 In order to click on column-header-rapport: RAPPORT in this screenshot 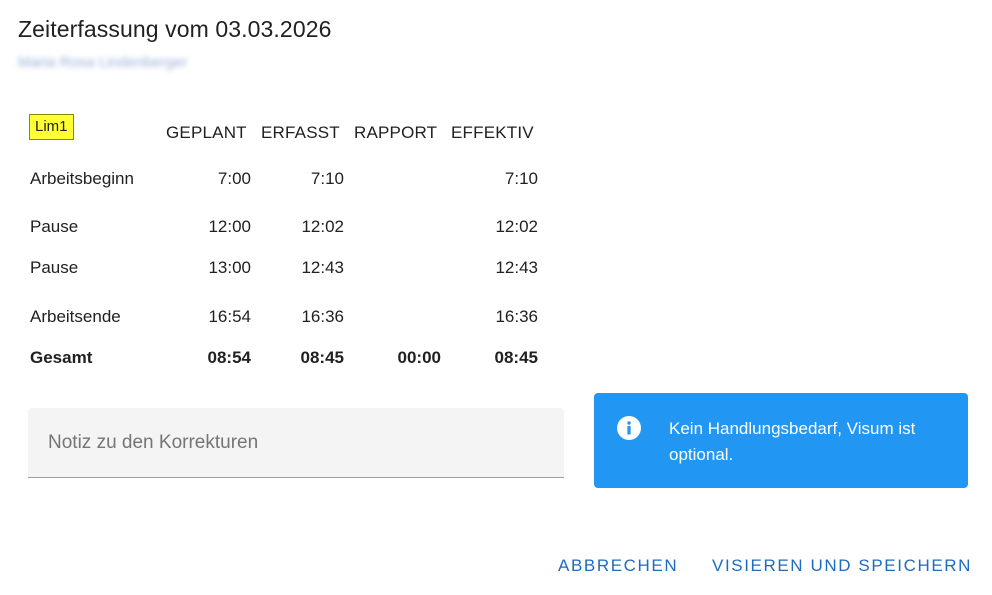, I will do `click(396, 132)`.